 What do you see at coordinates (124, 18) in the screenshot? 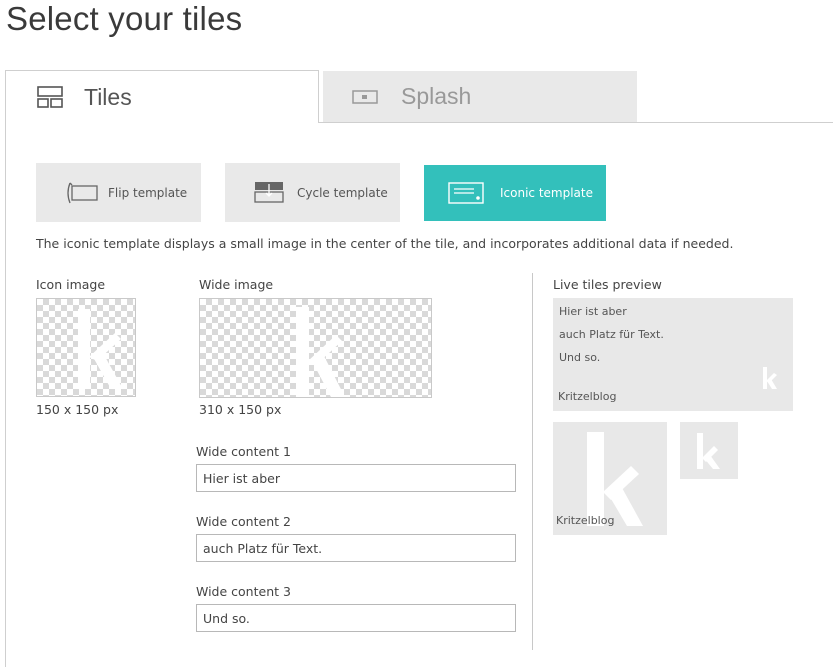
I see `page-title: Select your tiles` at bounding box center [124, 18].